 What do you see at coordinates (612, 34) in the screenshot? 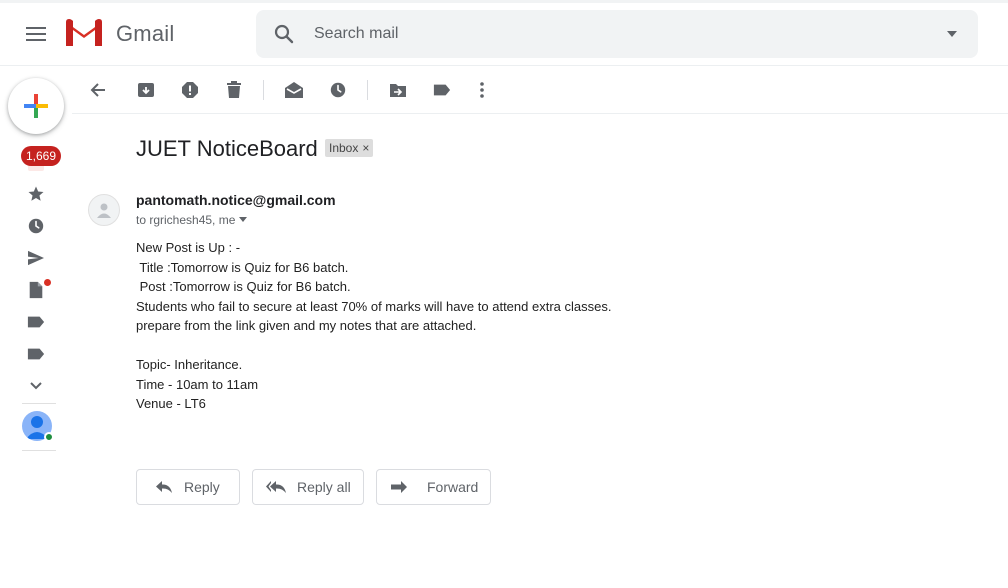
I see `search-input` at bounding box center [612, 34].